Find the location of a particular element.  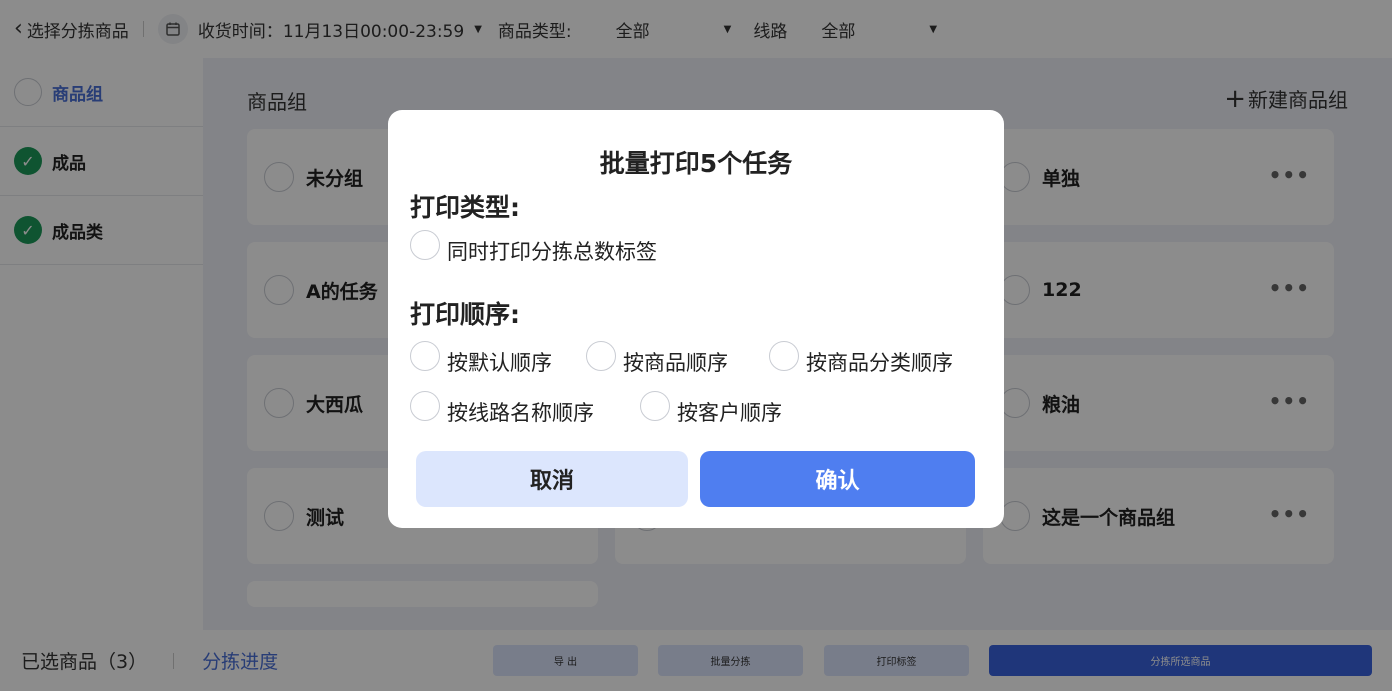

print-type-title: 打印类型: is located at coordinates (465, 207).